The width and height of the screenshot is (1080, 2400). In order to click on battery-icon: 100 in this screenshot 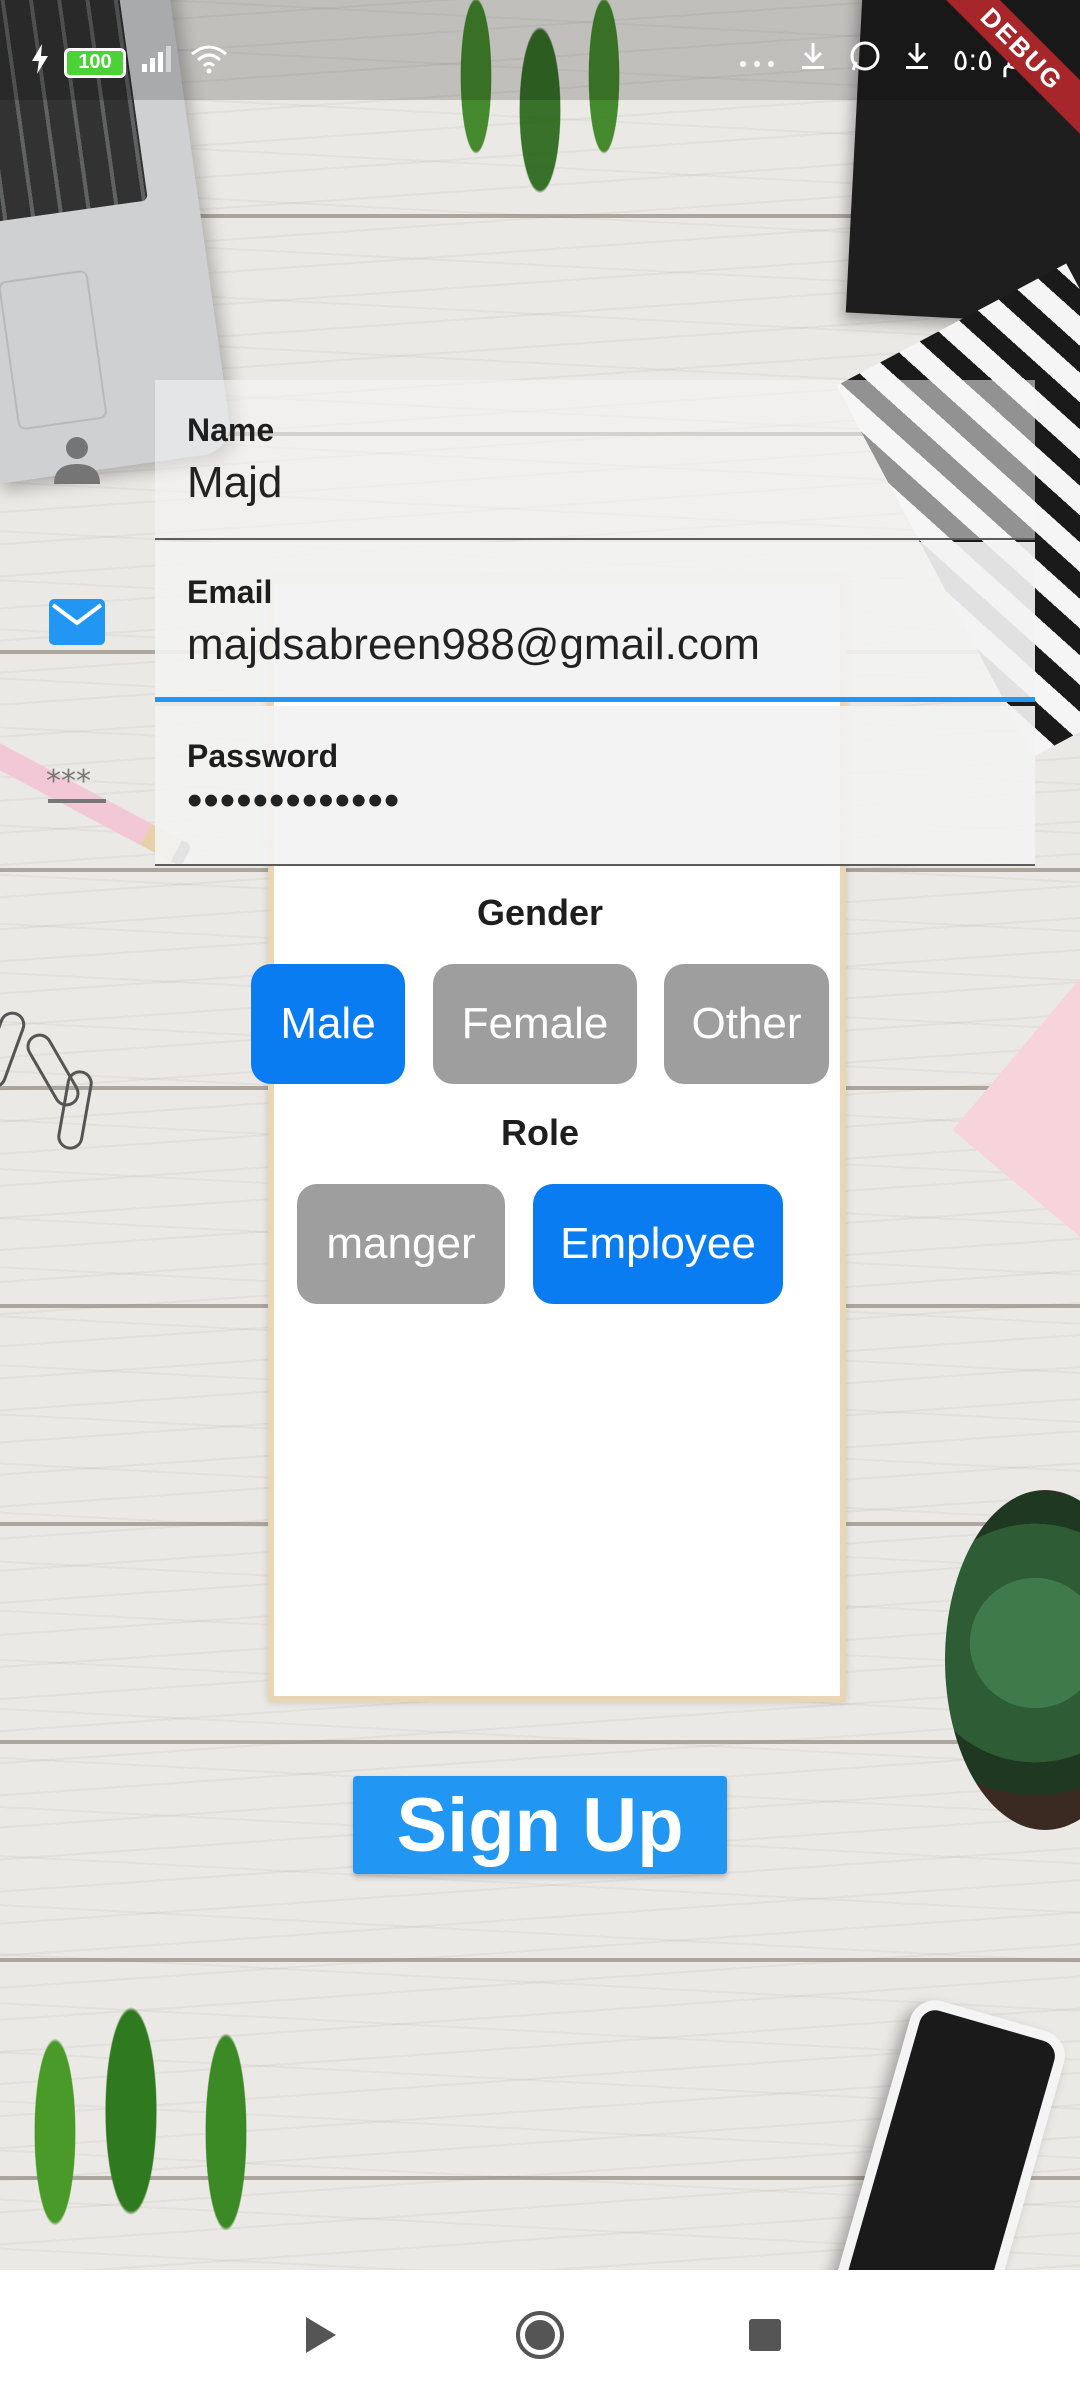, I will do `click(95, 62)`.